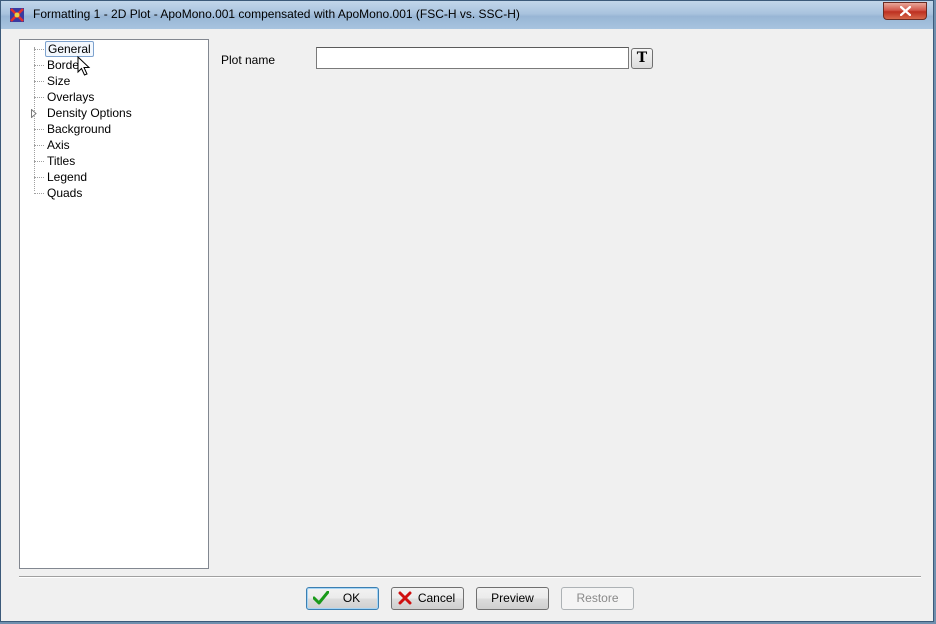 This screenshot has height=624, width=936. I want to click on tree-item-axis: Axis, so click(114, 145).